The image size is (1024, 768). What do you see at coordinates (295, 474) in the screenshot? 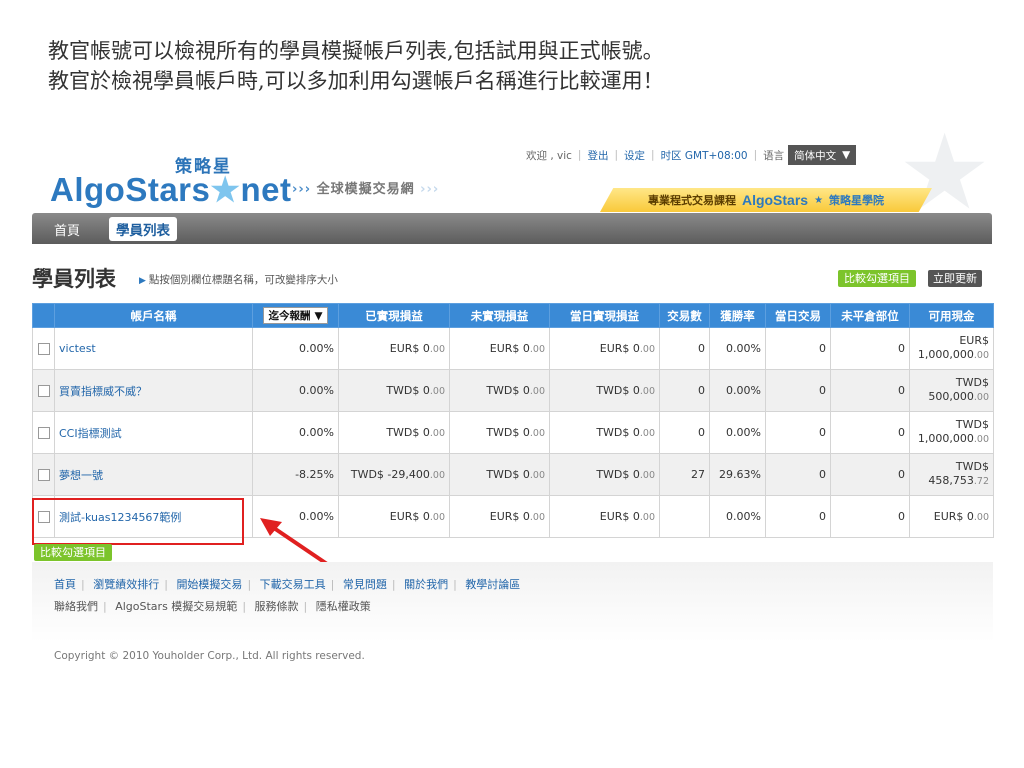
I see `return-cell: -8.25%` at bounding box center [295, 474].